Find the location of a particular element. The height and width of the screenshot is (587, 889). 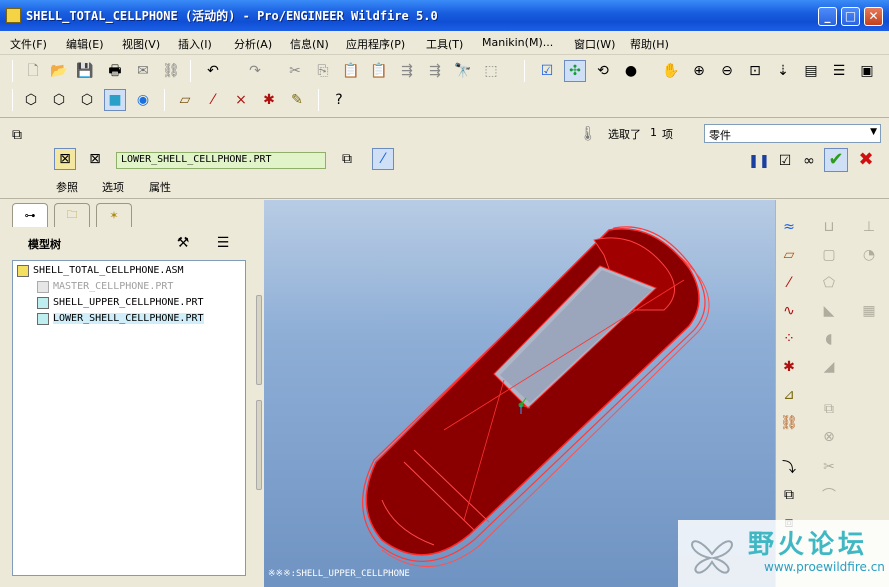

intersect-icon: ⊗ is located at coordinates (829, 437).